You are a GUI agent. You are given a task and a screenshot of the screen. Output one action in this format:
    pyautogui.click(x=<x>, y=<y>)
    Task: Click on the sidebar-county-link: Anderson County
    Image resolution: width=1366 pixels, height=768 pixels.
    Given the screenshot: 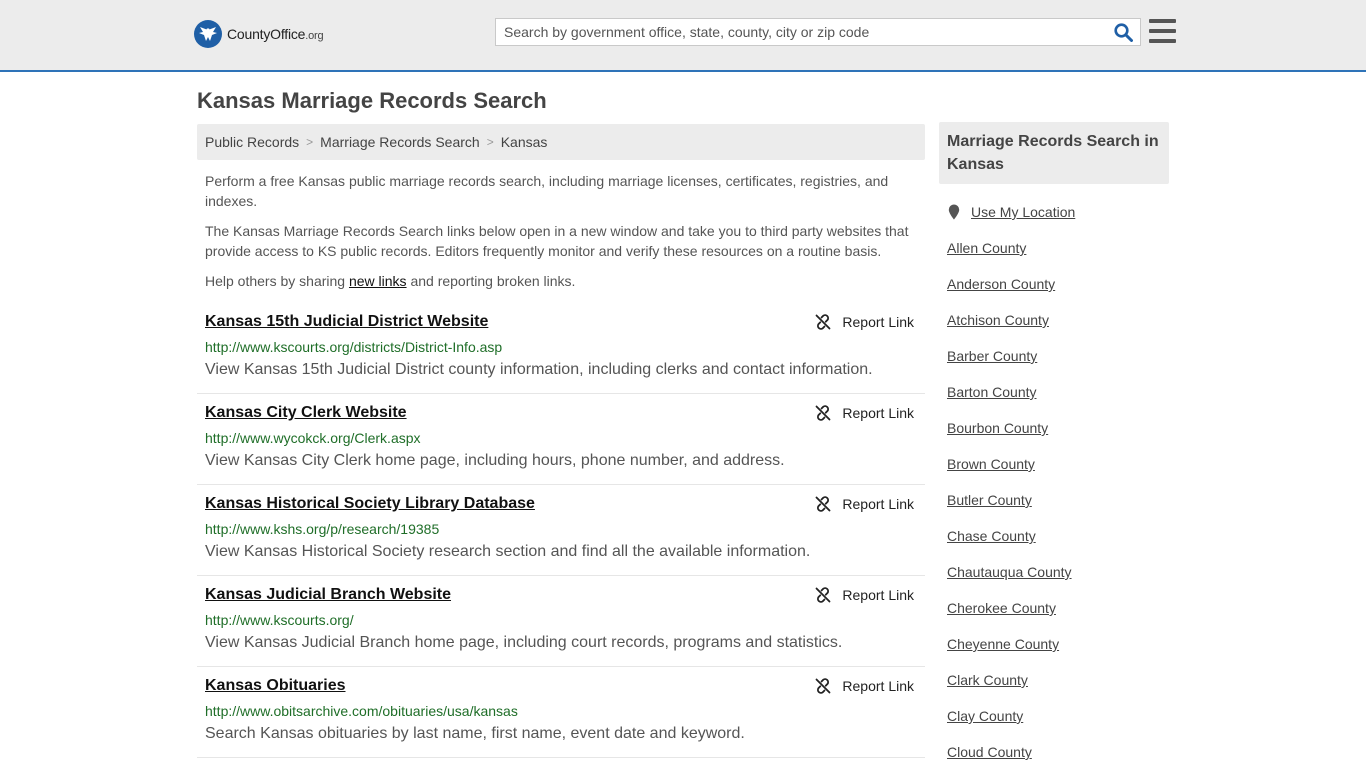 What is the action you would take?
    pyautogui.click(x=1058, y=284)
    